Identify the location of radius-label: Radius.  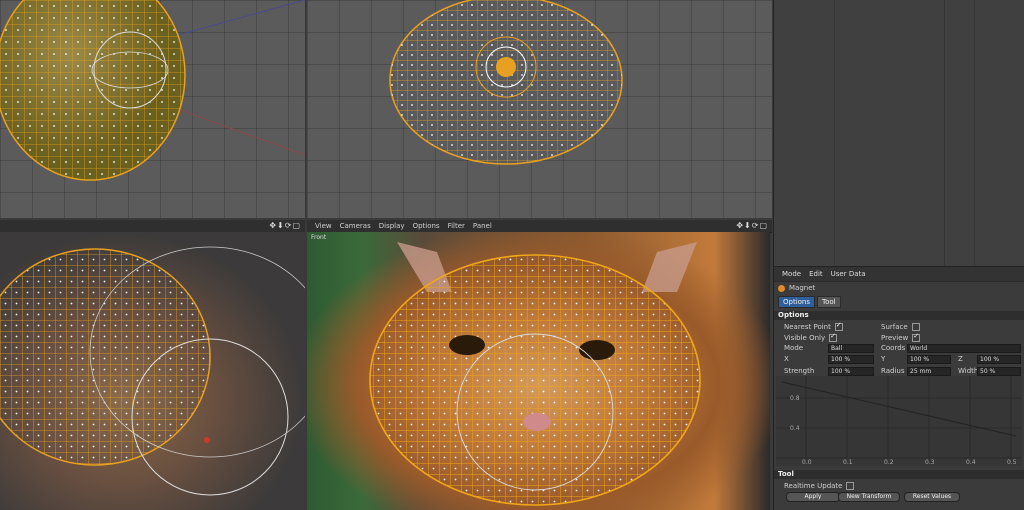
(893, 371).